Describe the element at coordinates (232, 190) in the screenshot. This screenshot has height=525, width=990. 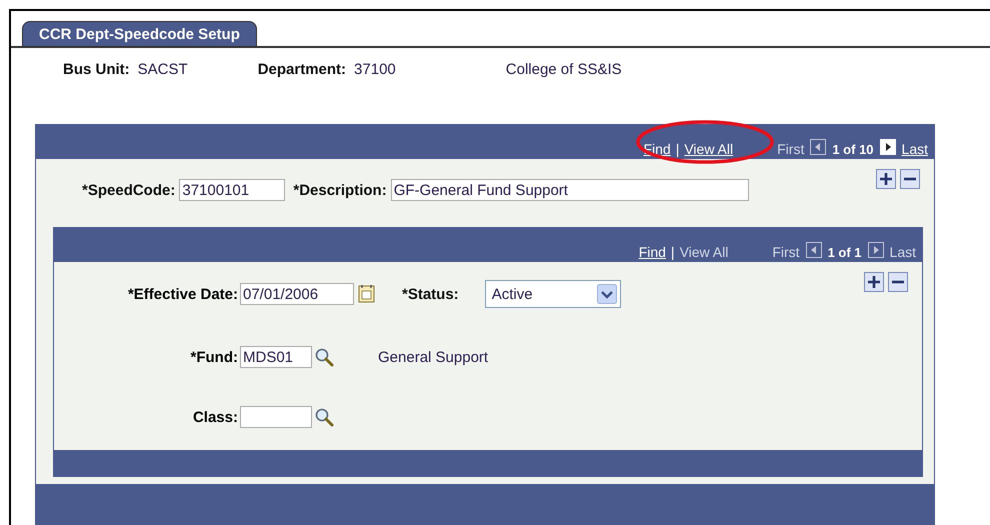
I see `speedcode-field: 37100101` at that location.